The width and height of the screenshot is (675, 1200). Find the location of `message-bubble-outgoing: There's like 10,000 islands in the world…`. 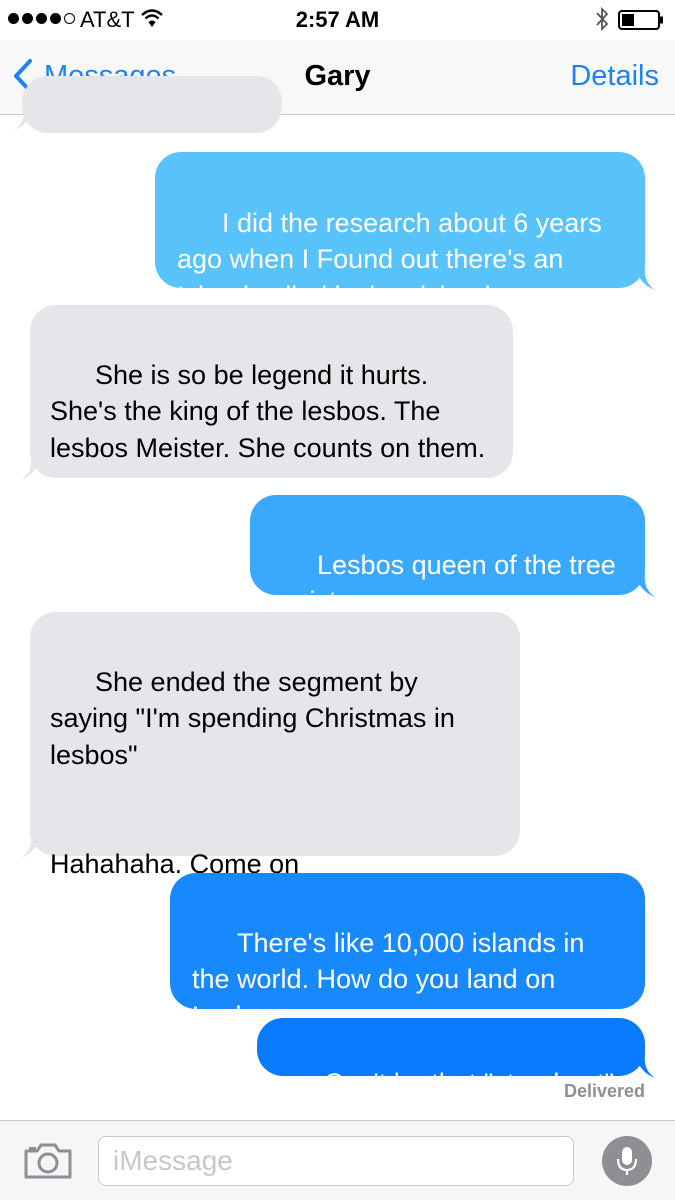

message-bubble-outgoing: There's like 10,000 islands in the world… is located at coordinates (407, 952).